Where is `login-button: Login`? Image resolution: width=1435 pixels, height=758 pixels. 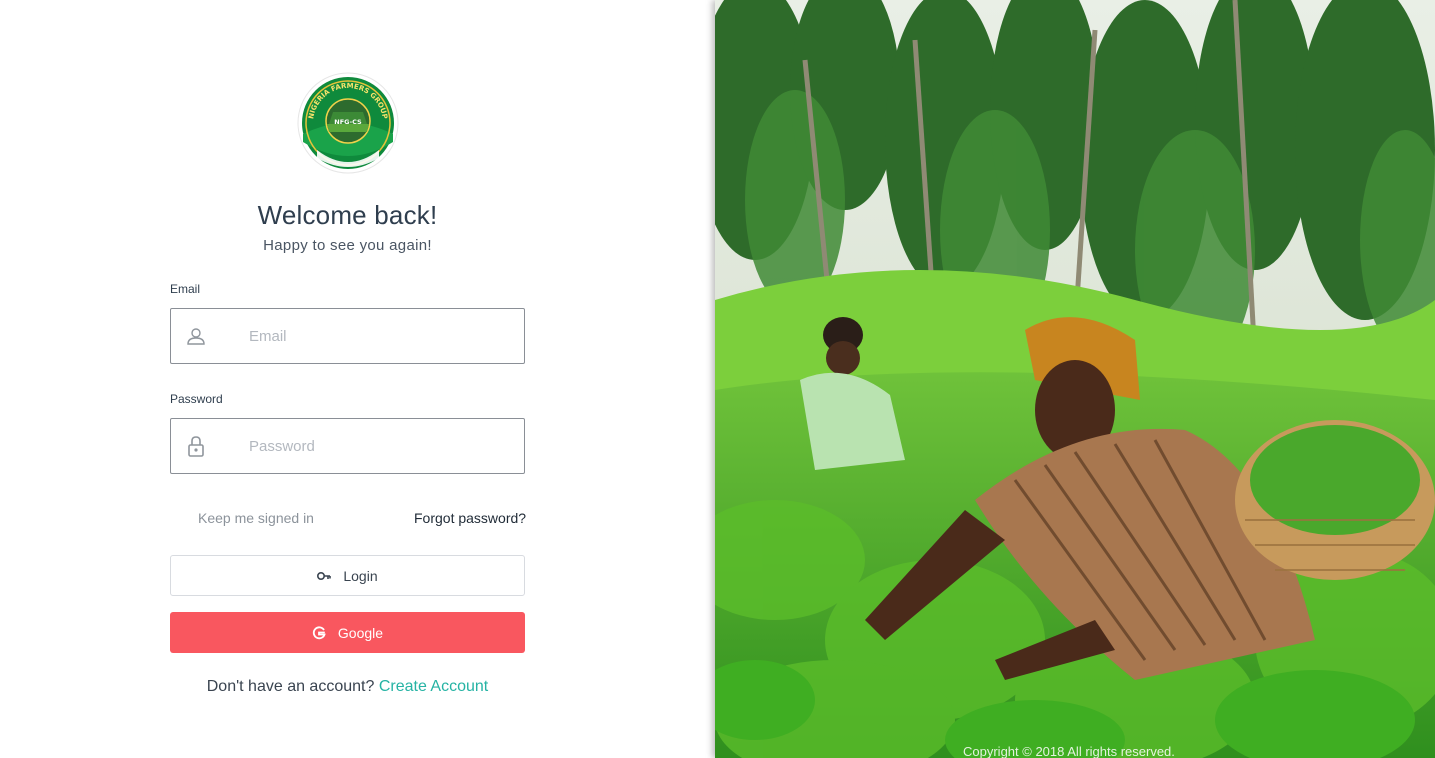 login-button: Login is located at coordinates (347, 575).